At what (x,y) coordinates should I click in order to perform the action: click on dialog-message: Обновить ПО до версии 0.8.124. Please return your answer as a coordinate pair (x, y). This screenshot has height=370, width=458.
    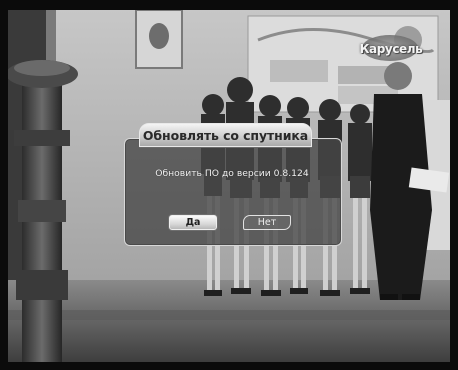
    Looking at the image, I should click on (232, 173).